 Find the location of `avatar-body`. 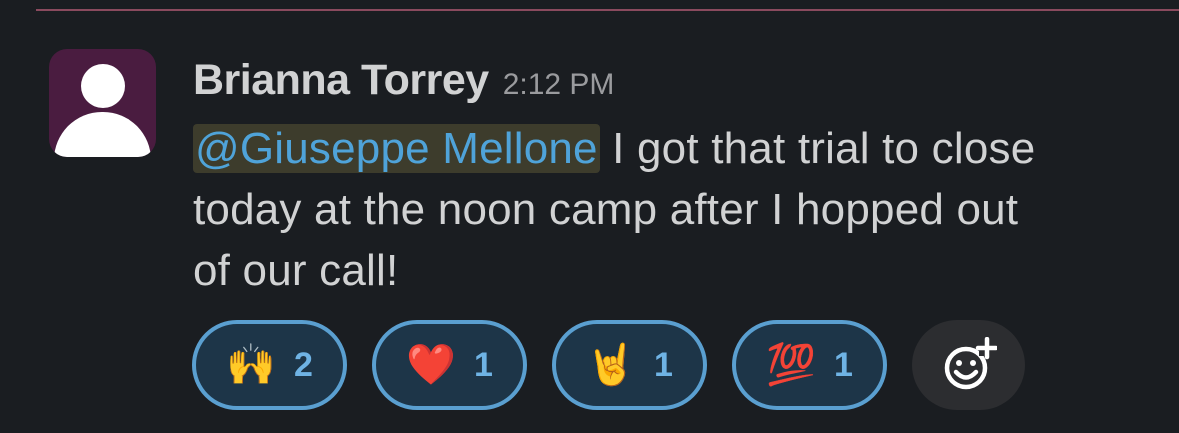

avatar-body is located at coordinates (102, 134).